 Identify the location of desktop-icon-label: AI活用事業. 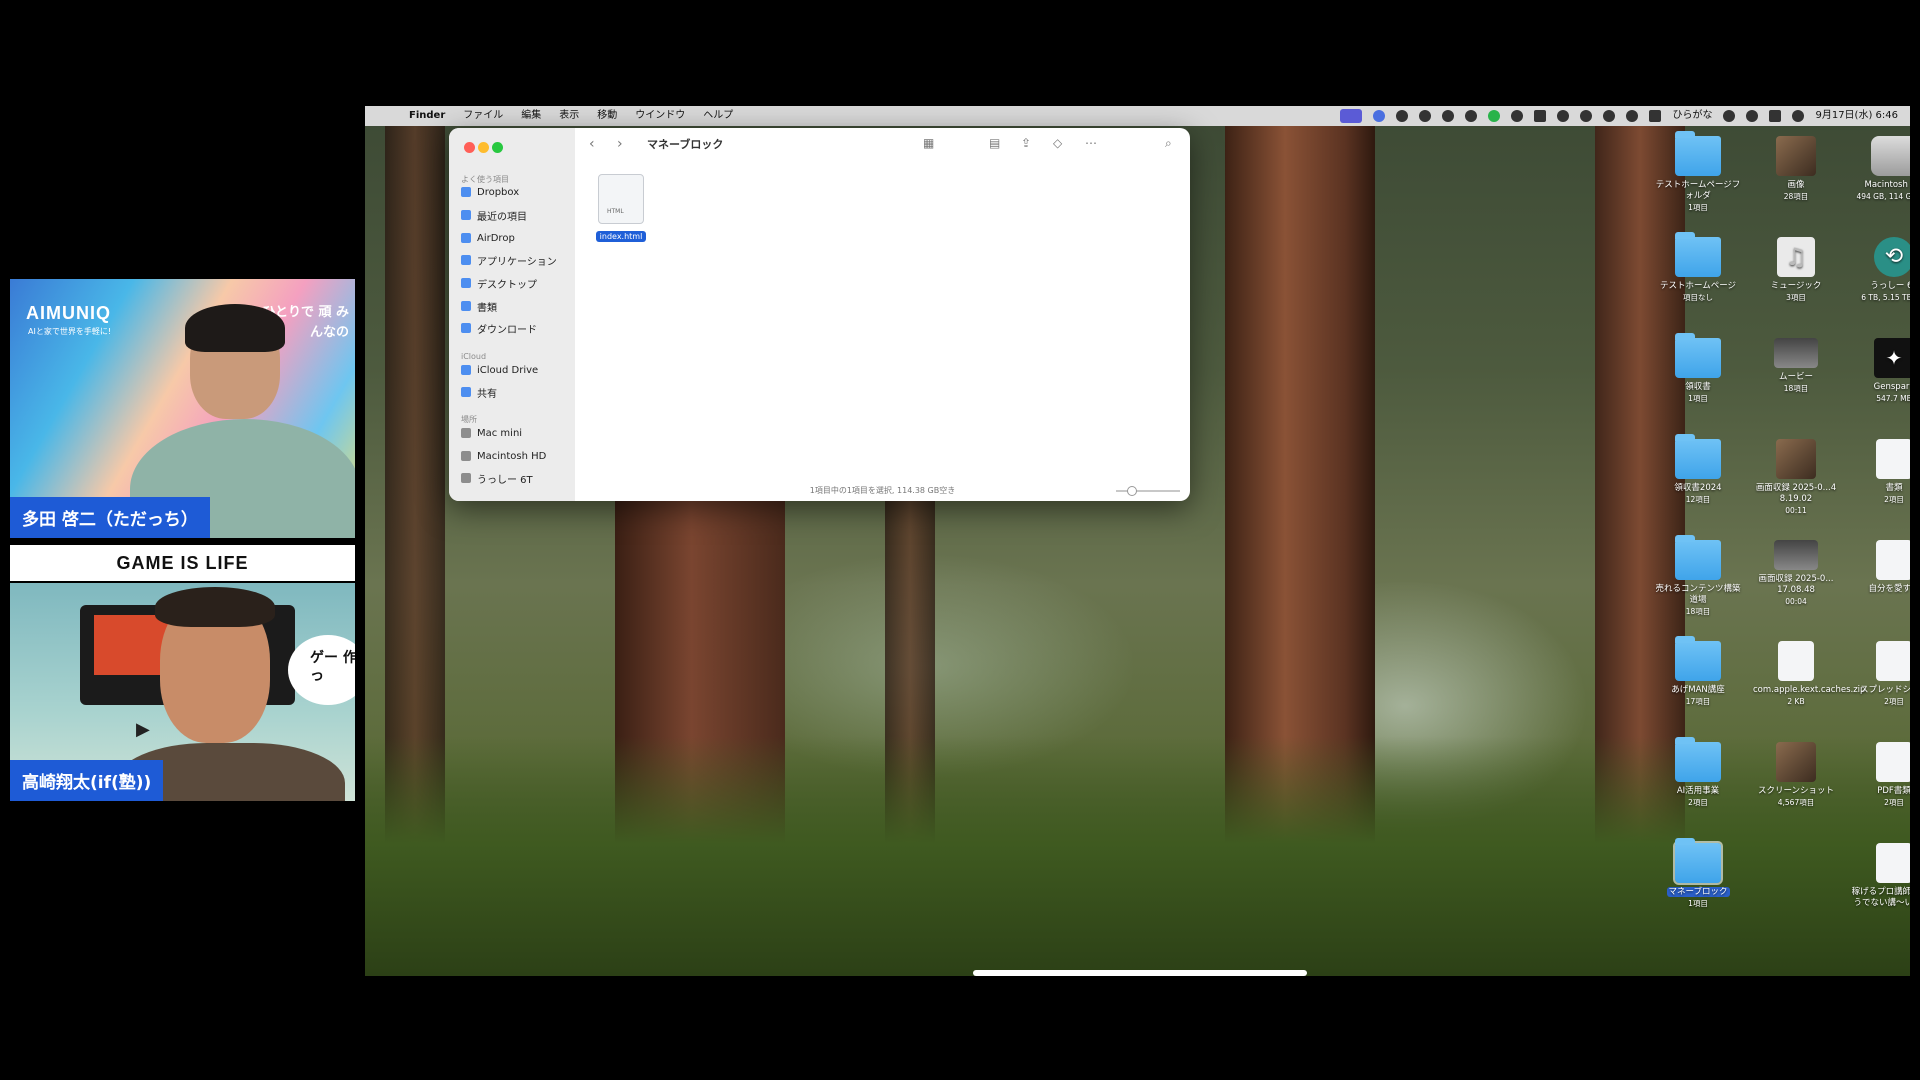
(1698, 791).